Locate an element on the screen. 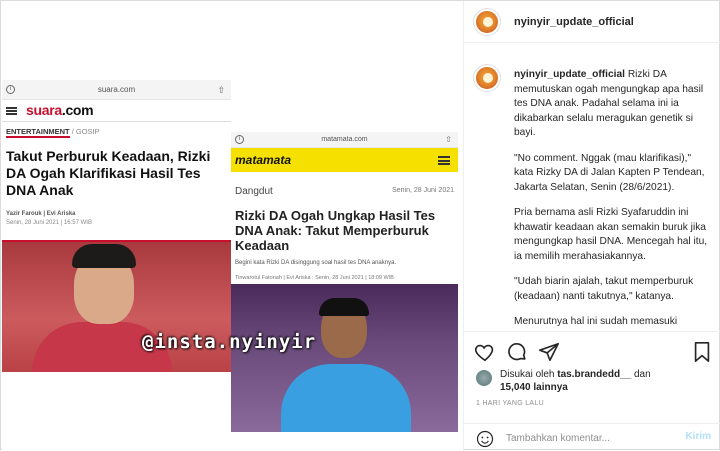 This screenshot has width=720, height=451. liked-by-user-link: tas.brandedd__ is located at coordinates (594, 374).